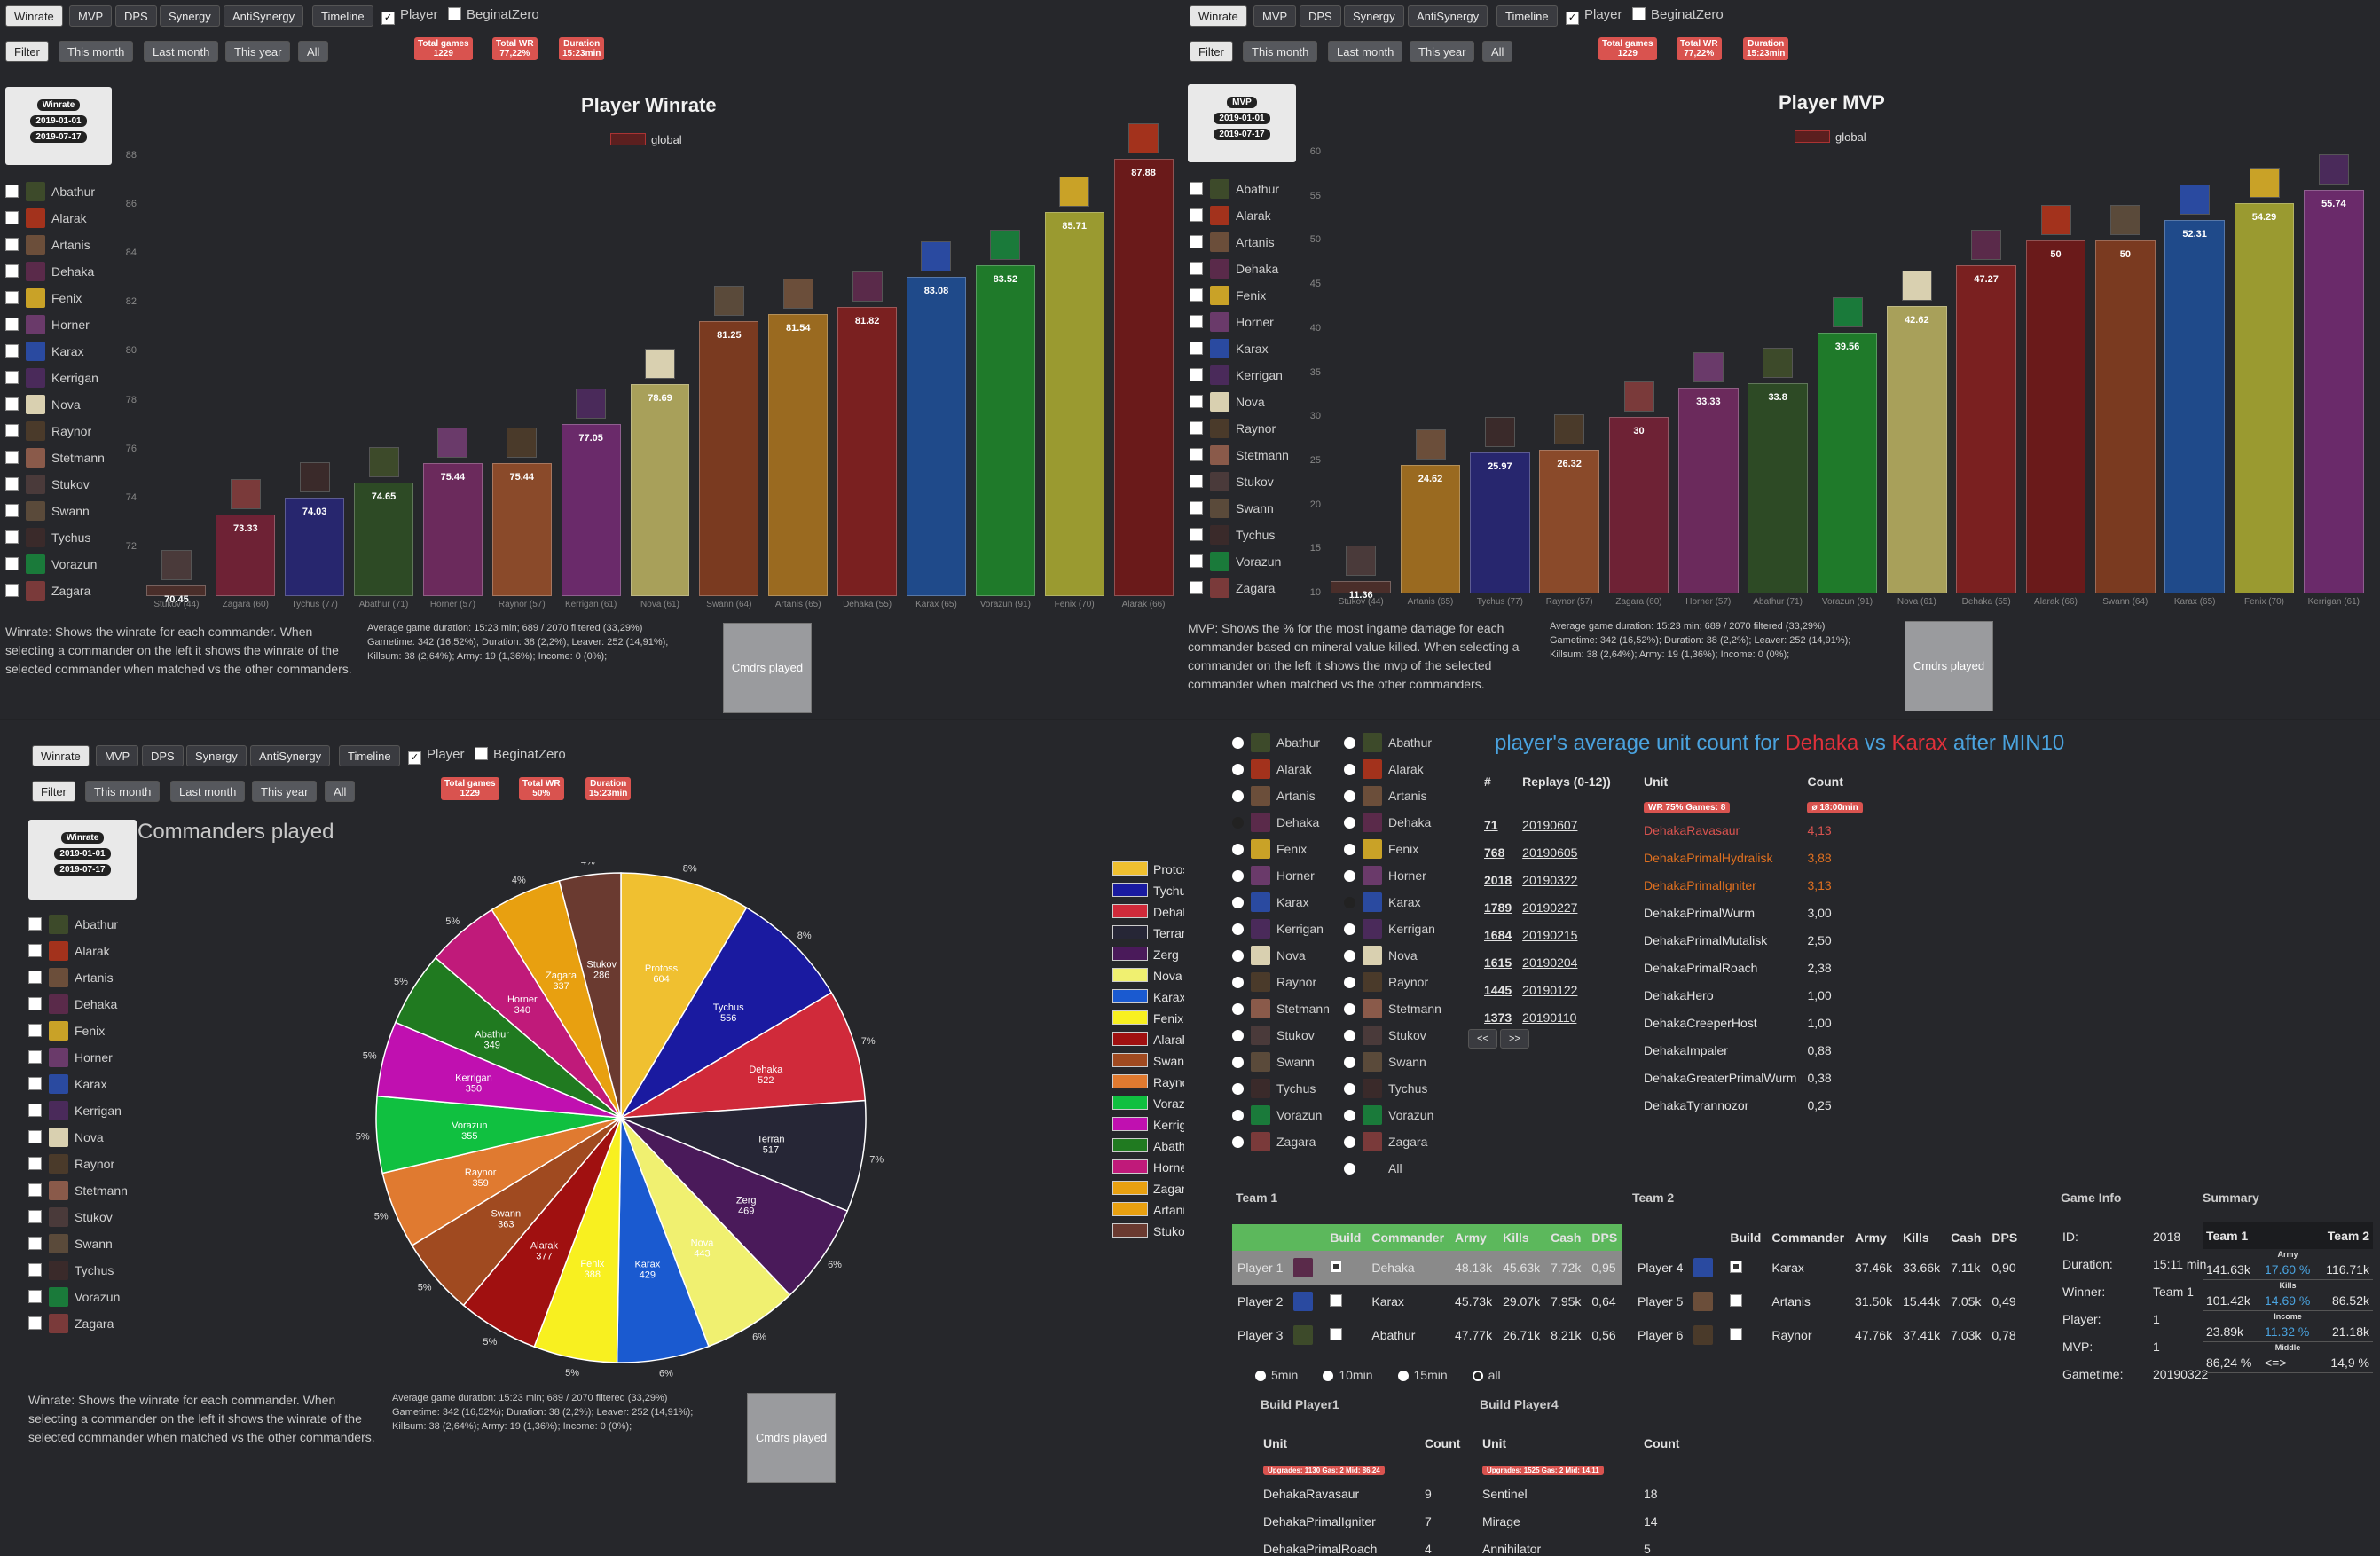 The height and width of the screenshot is (1556, 2380). Describe the element at coordinates (494, 14) in the screenshot. I see `begin-at-zero-checkbox: BeginatZero` at that location.